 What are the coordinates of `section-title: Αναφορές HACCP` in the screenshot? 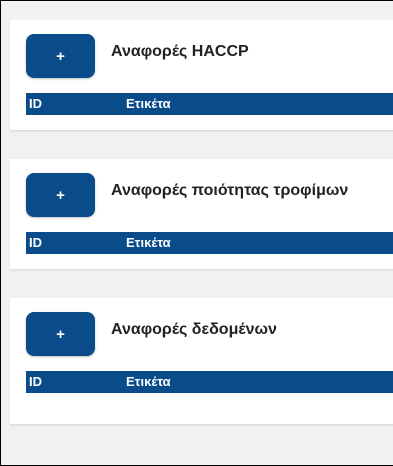 It's located at (180, 51).